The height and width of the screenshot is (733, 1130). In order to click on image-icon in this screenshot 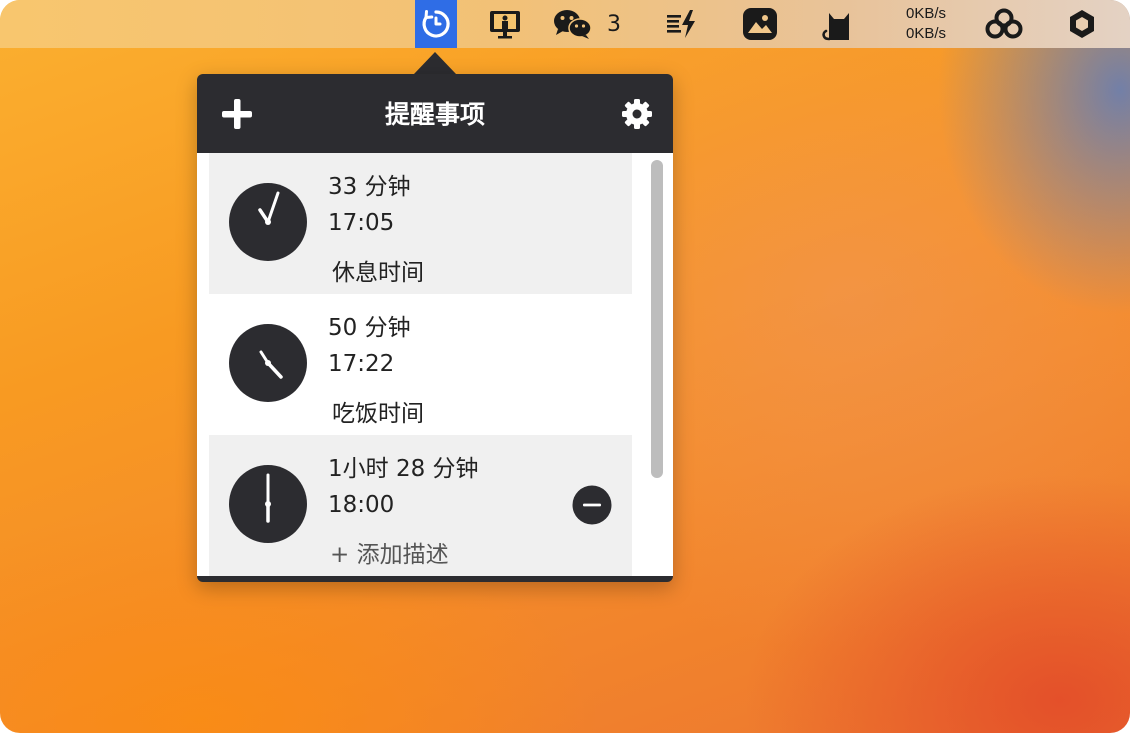, I will do `click(760, 24)`.